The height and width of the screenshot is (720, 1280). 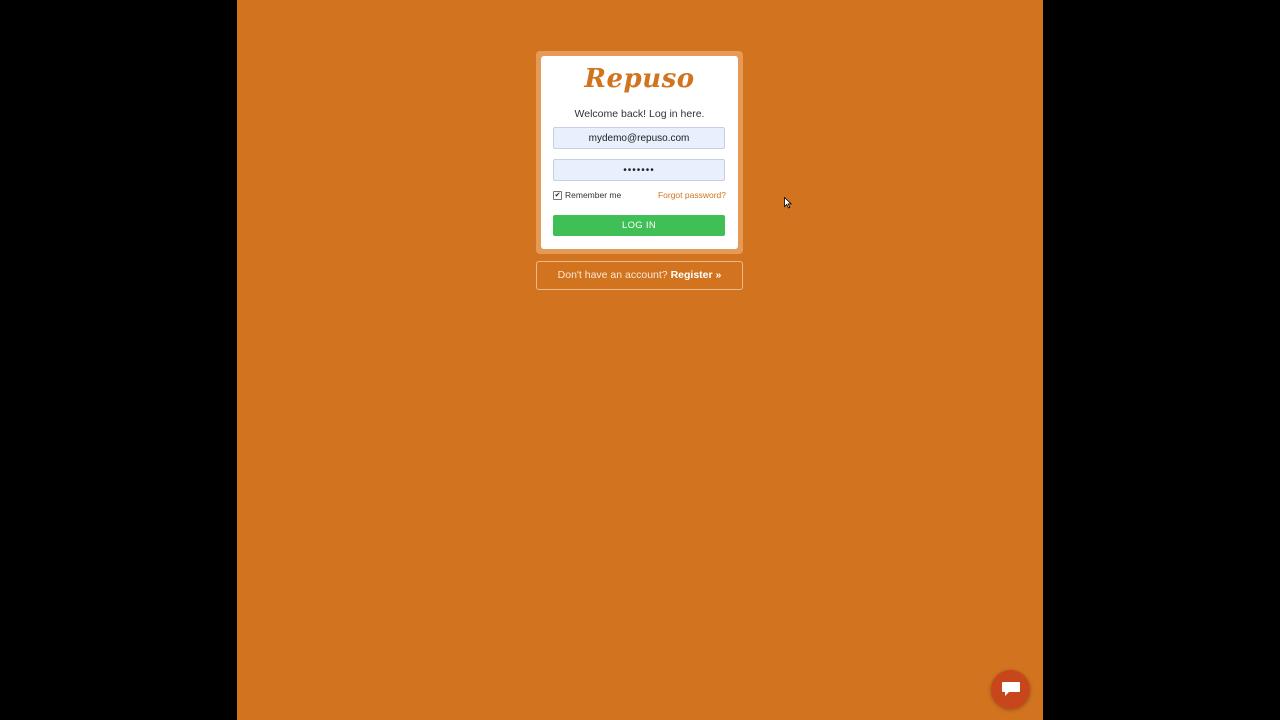 What do you see at coordinates (639, 170) in the screenshot?
I see `password-field` at bounding box center [639, 170].